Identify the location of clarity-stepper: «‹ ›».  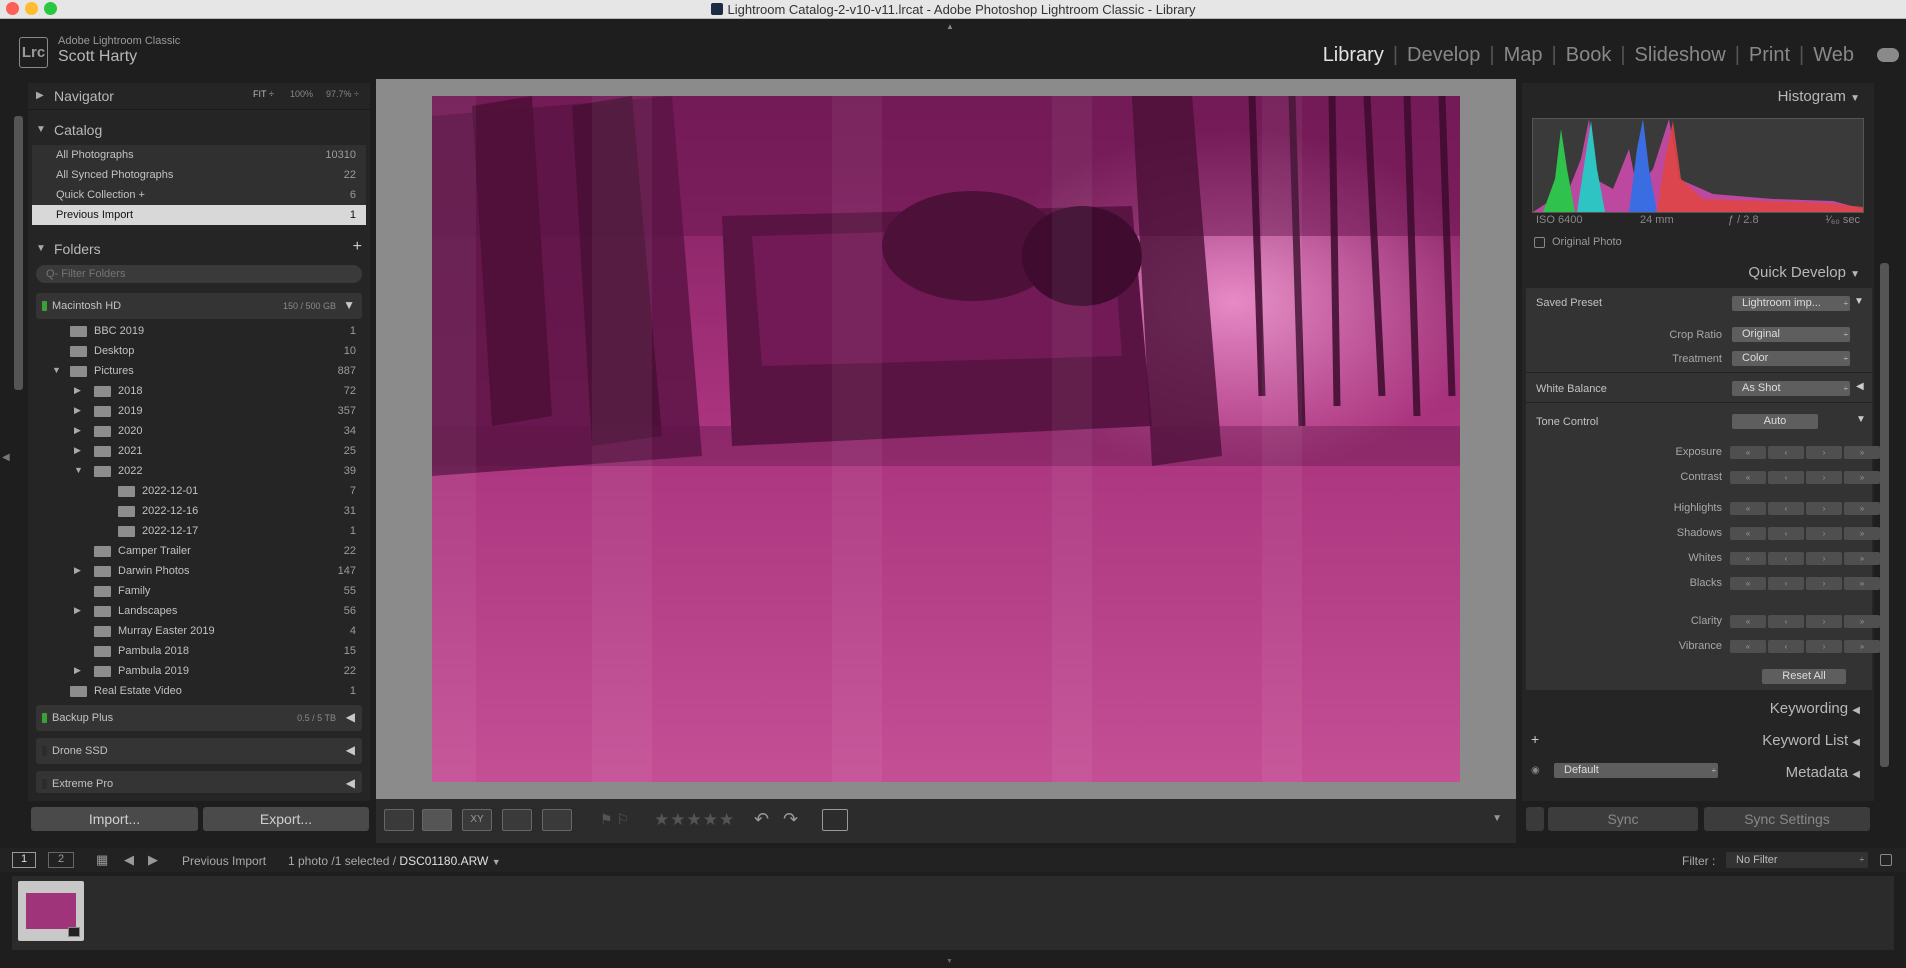
(1805, 621).